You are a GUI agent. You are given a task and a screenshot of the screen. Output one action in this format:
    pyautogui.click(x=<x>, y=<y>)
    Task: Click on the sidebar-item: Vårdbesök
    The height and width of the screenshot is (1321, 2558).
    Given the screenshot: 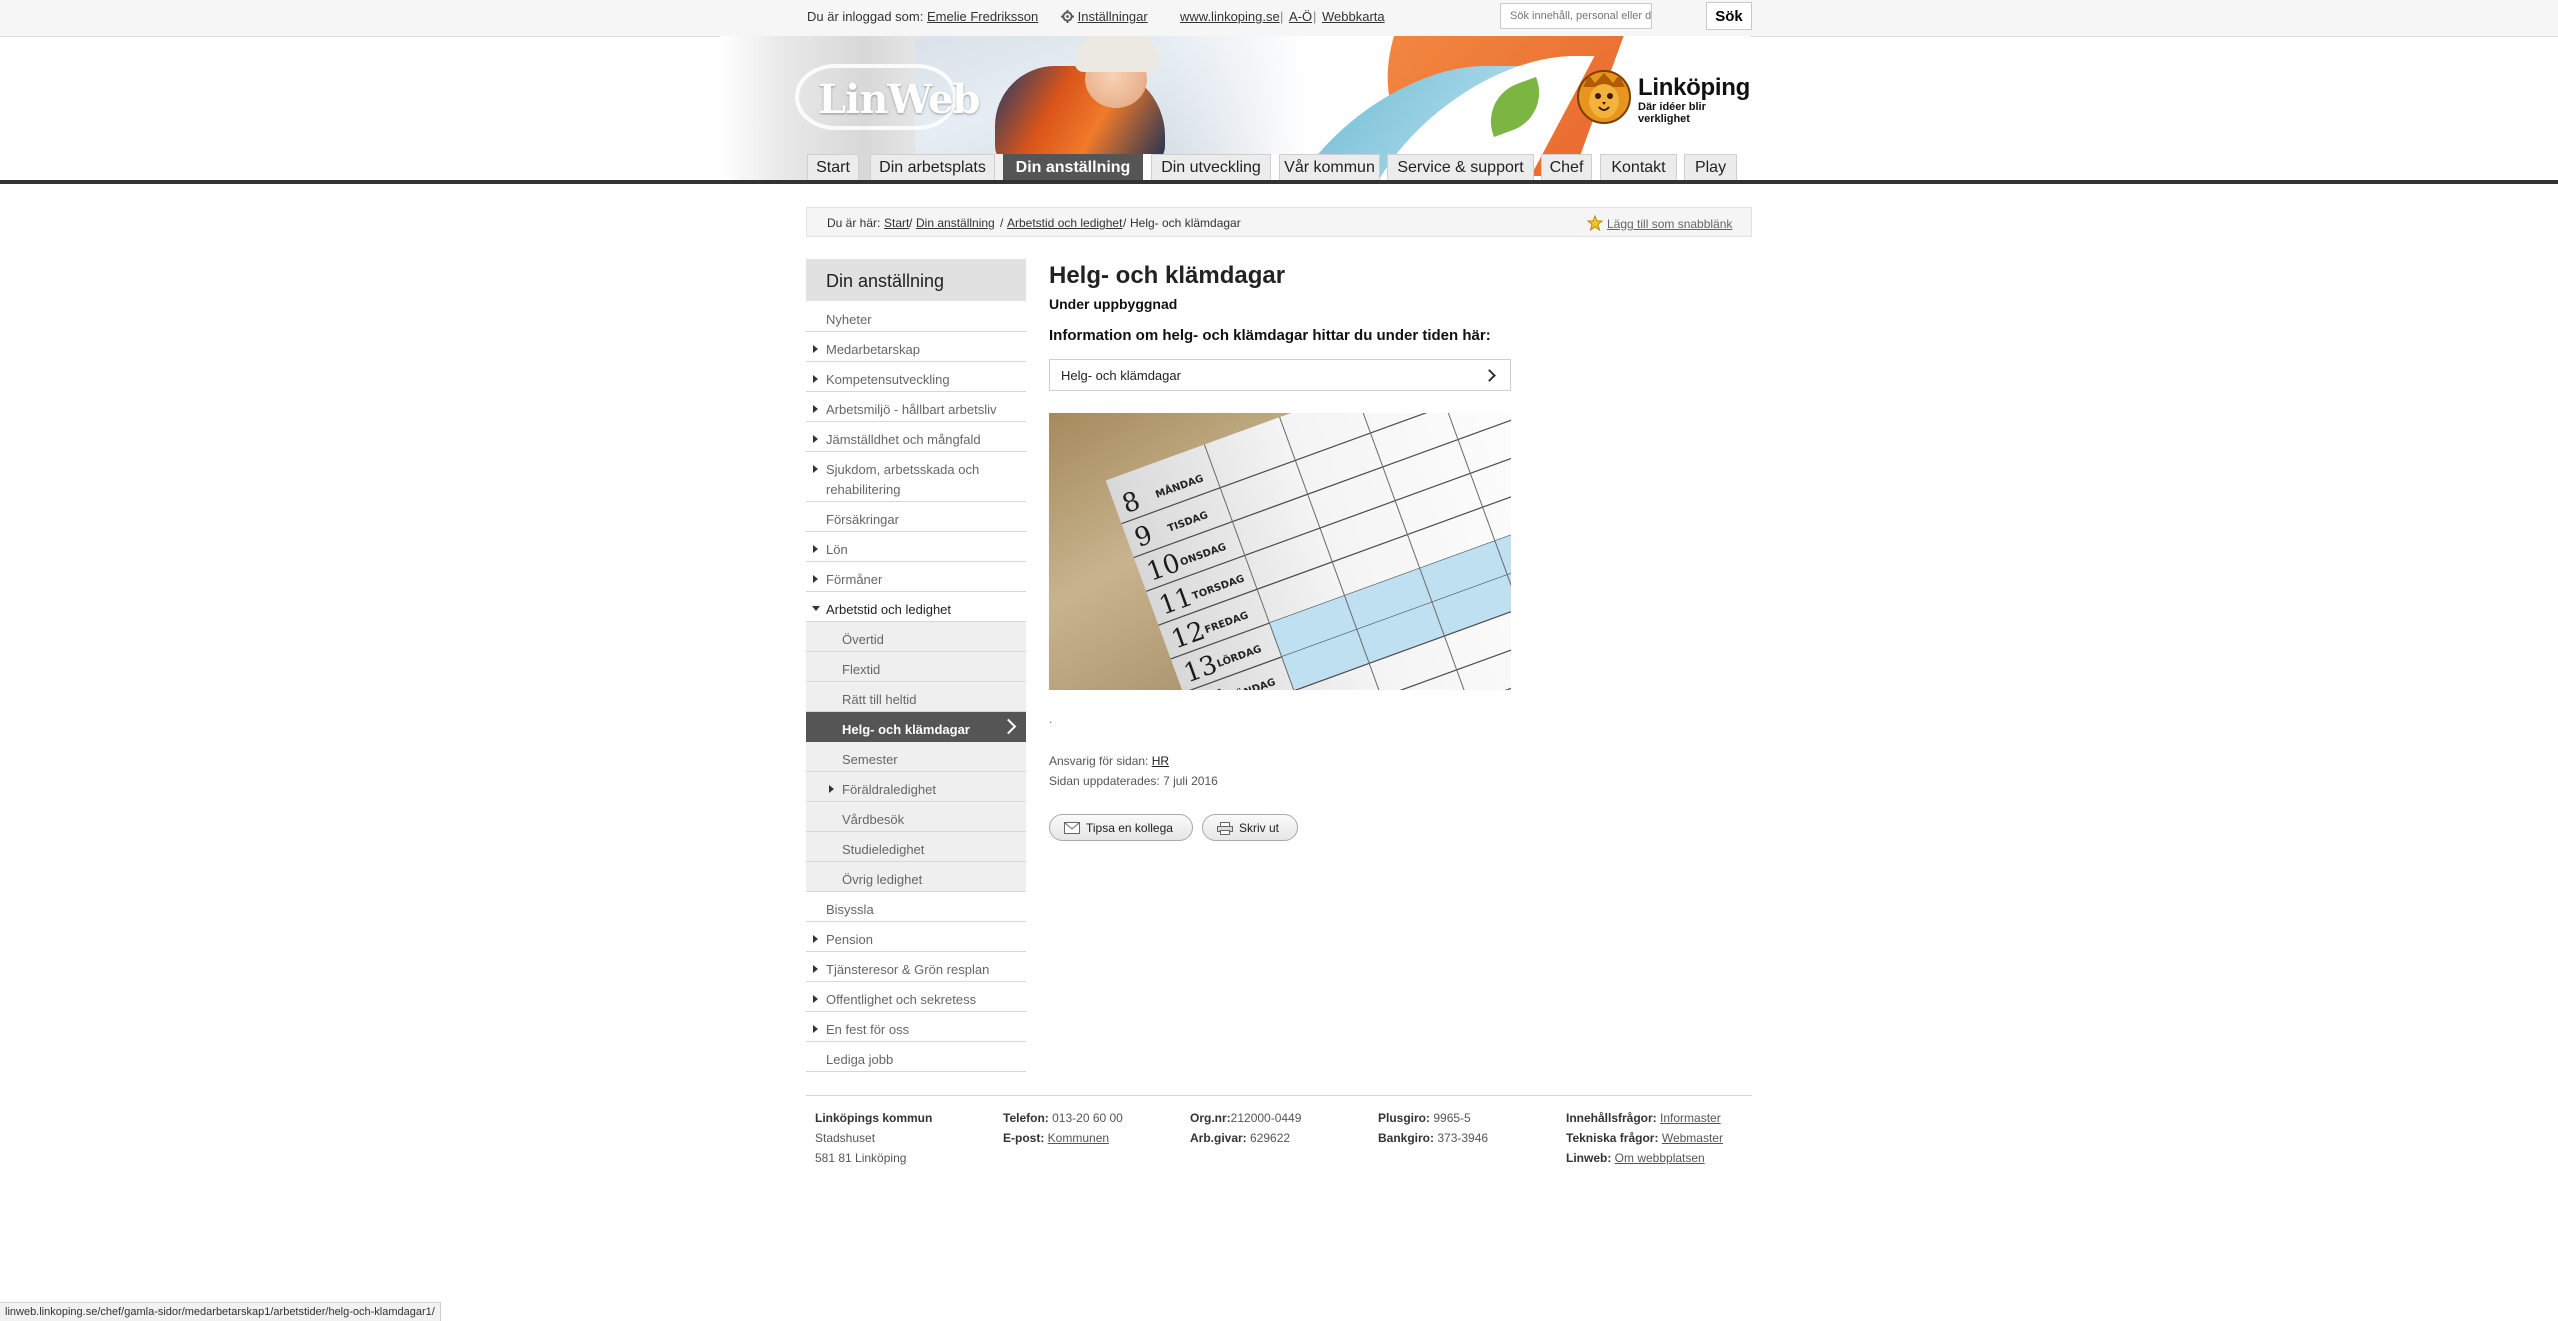 What is the action you would take?
    pyautogui.click(x=916, y=817)
    